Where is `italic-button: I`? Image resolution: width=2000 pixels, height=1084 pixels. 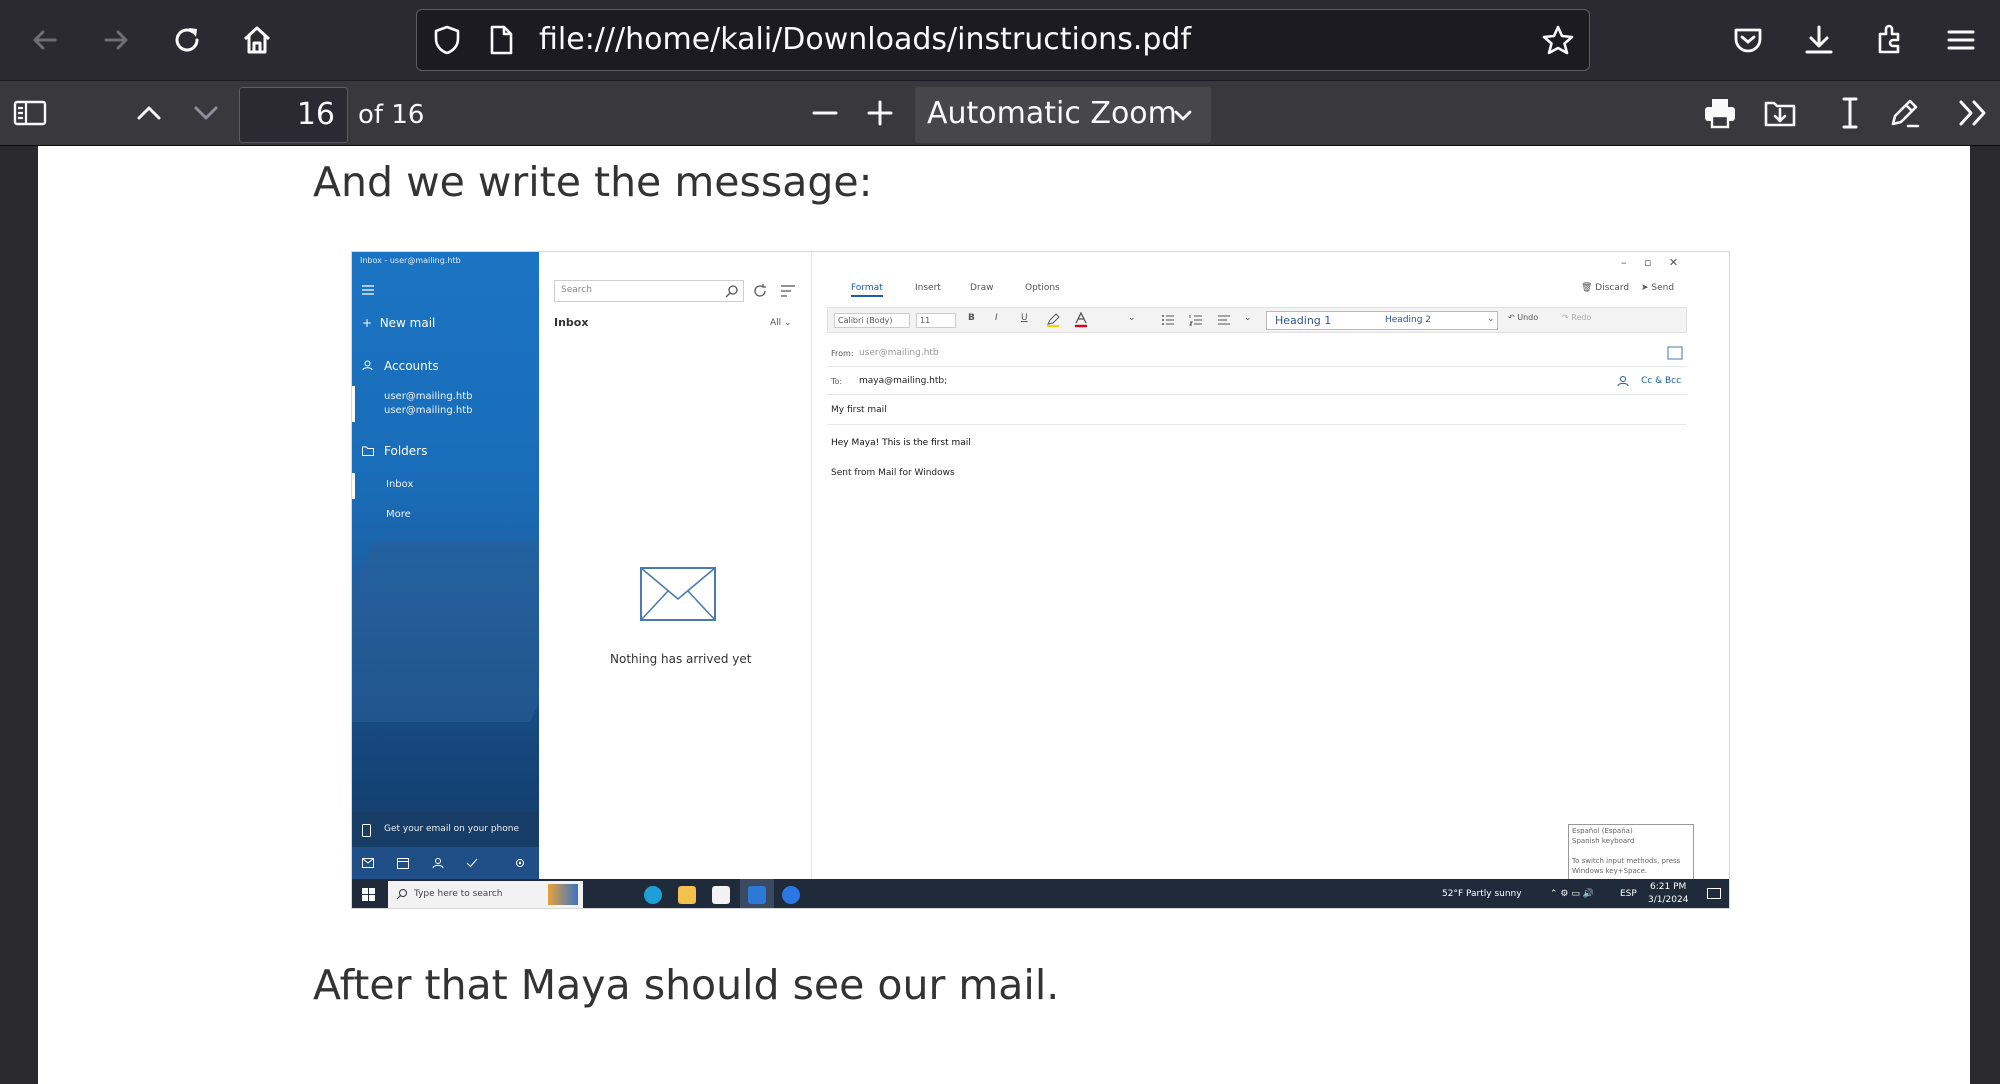 italic-button: I is located at coordinates (996, 318).